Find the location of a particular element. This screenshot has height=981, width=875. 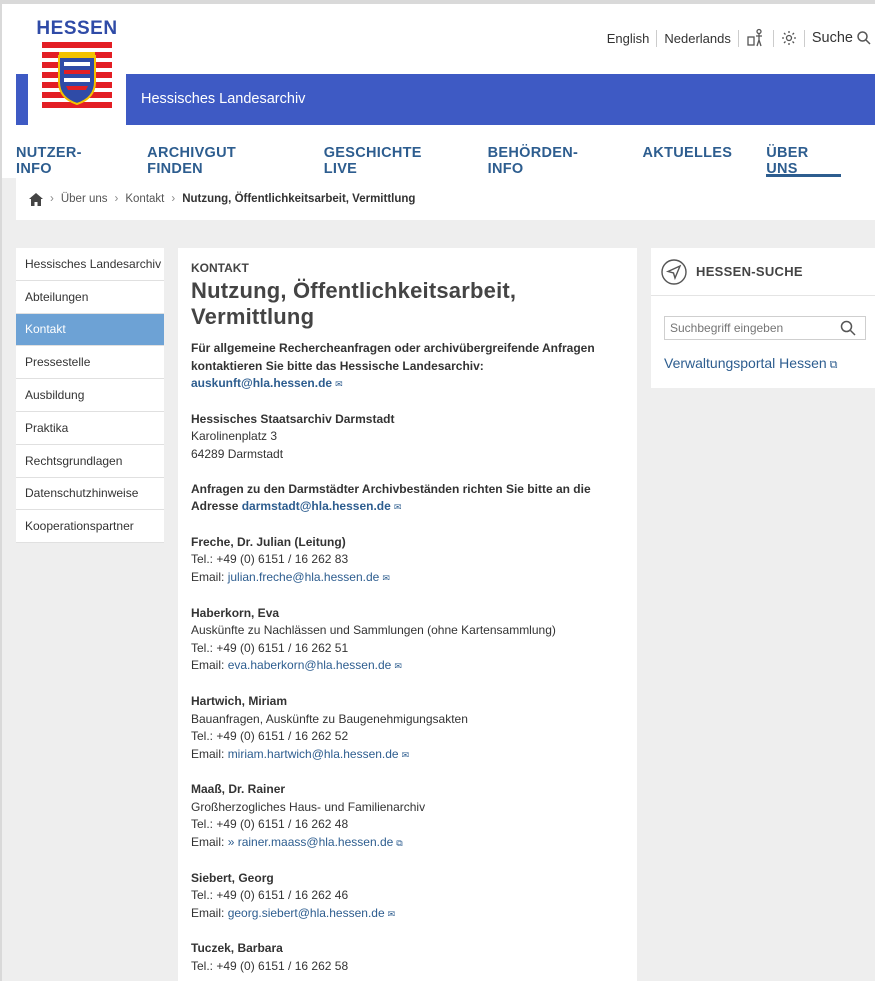

sidebar-item-ausbildung: Ausbildung is located at coordinates (90, 395).